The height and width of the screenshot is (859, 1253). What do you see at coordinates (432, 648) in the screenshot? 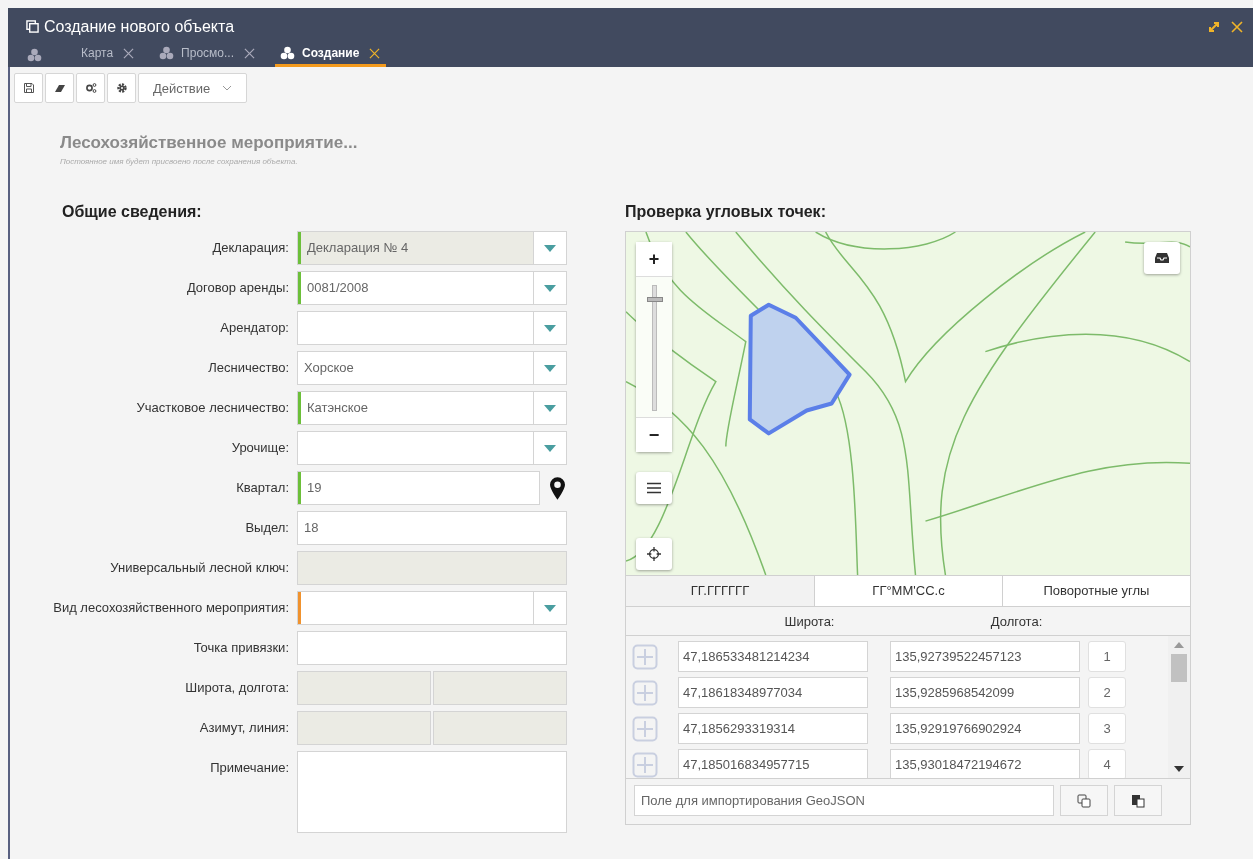
I see `input-field` at bounding box center [432, 648].